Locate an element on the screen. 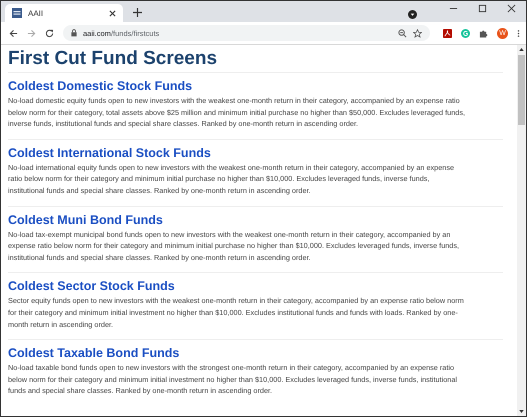 The image size is (527, 417). site-logo-icon is located at coordinates (17, 13).